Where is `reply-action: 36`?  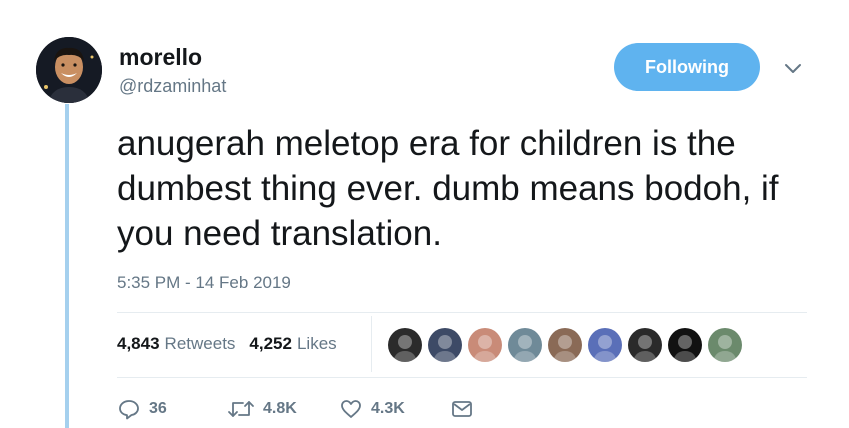
reply-action: 36 is located at coordinates (172, 409).